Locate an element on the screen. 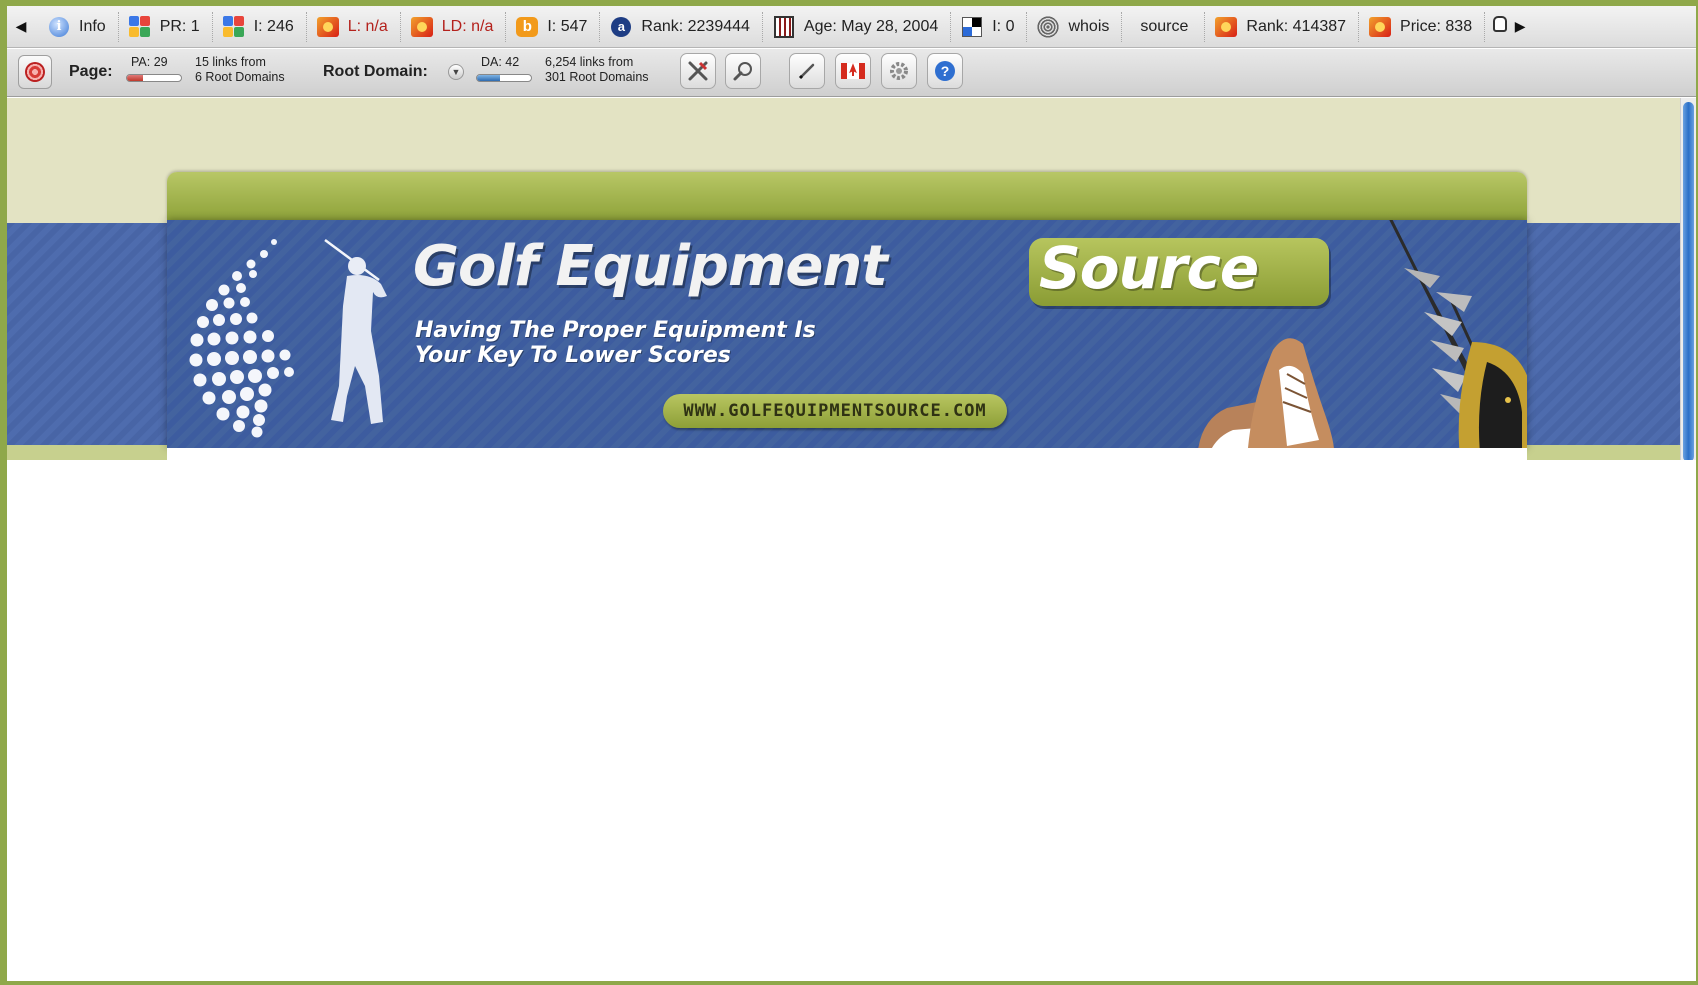  golf-ball-graphic-icon is located at coordinates (241, 338).